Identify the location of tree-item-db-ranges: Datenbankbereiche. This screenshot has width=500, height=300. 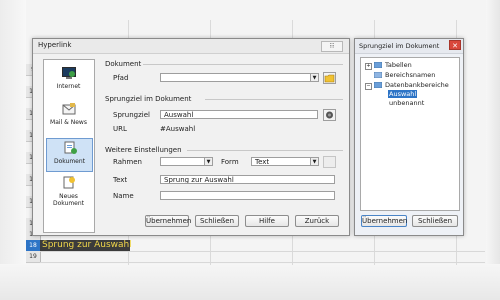
(417, 85).